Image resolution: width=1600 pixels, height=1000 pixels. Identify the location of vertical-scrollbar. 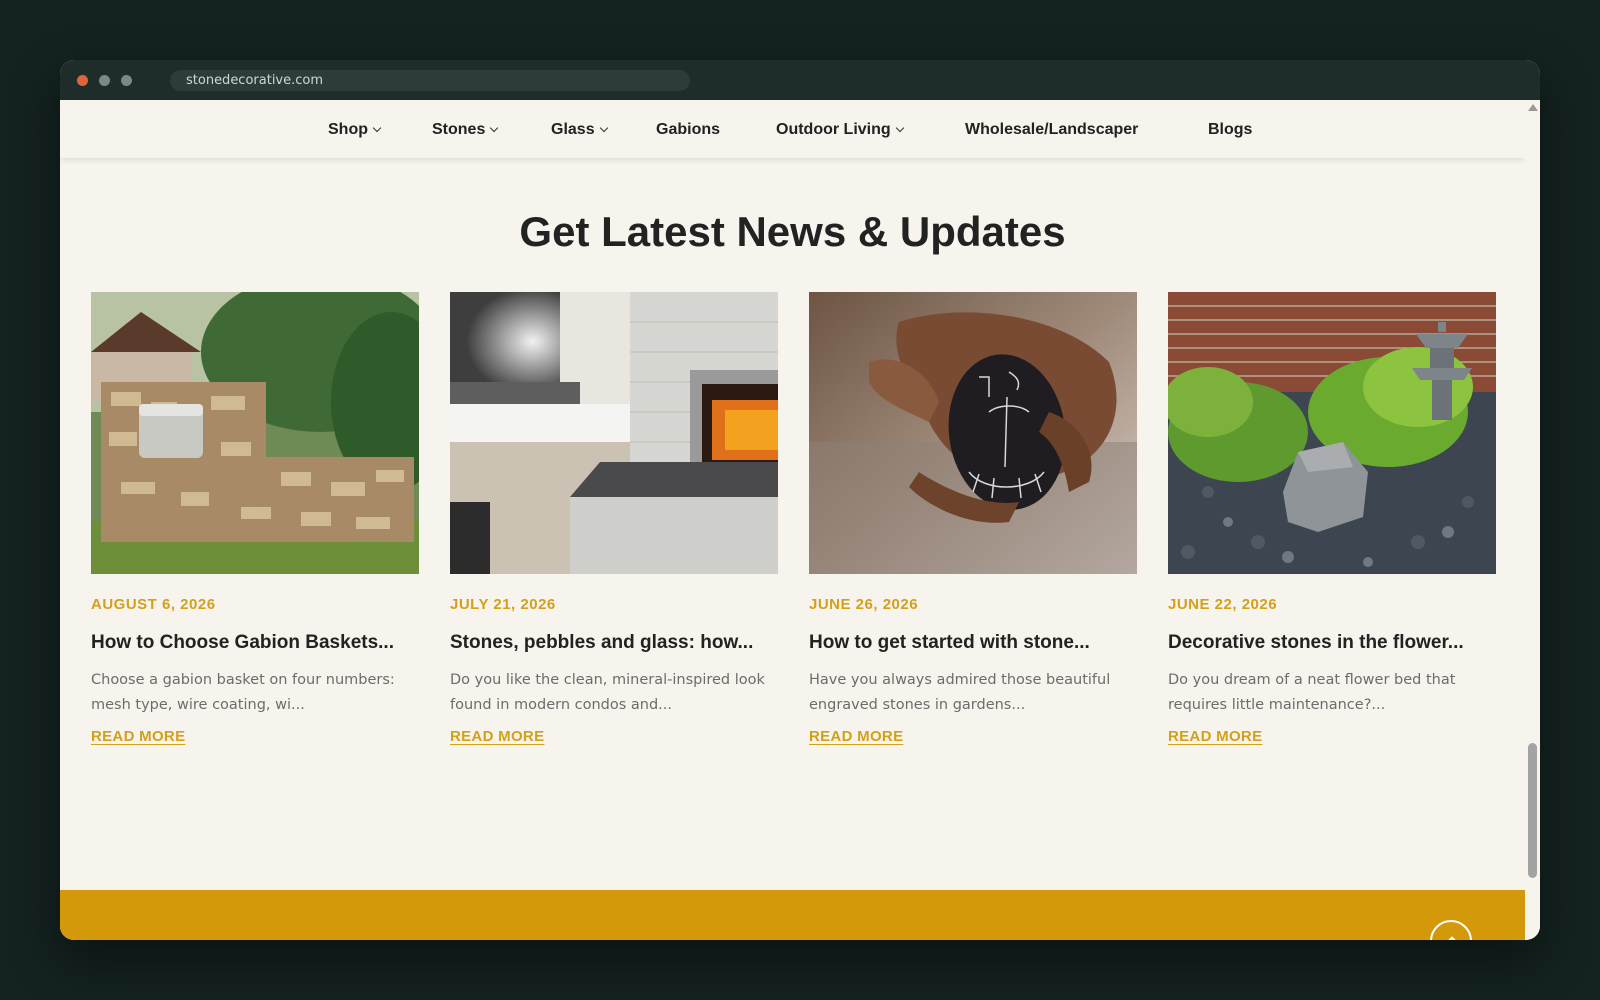
(1532, 520).